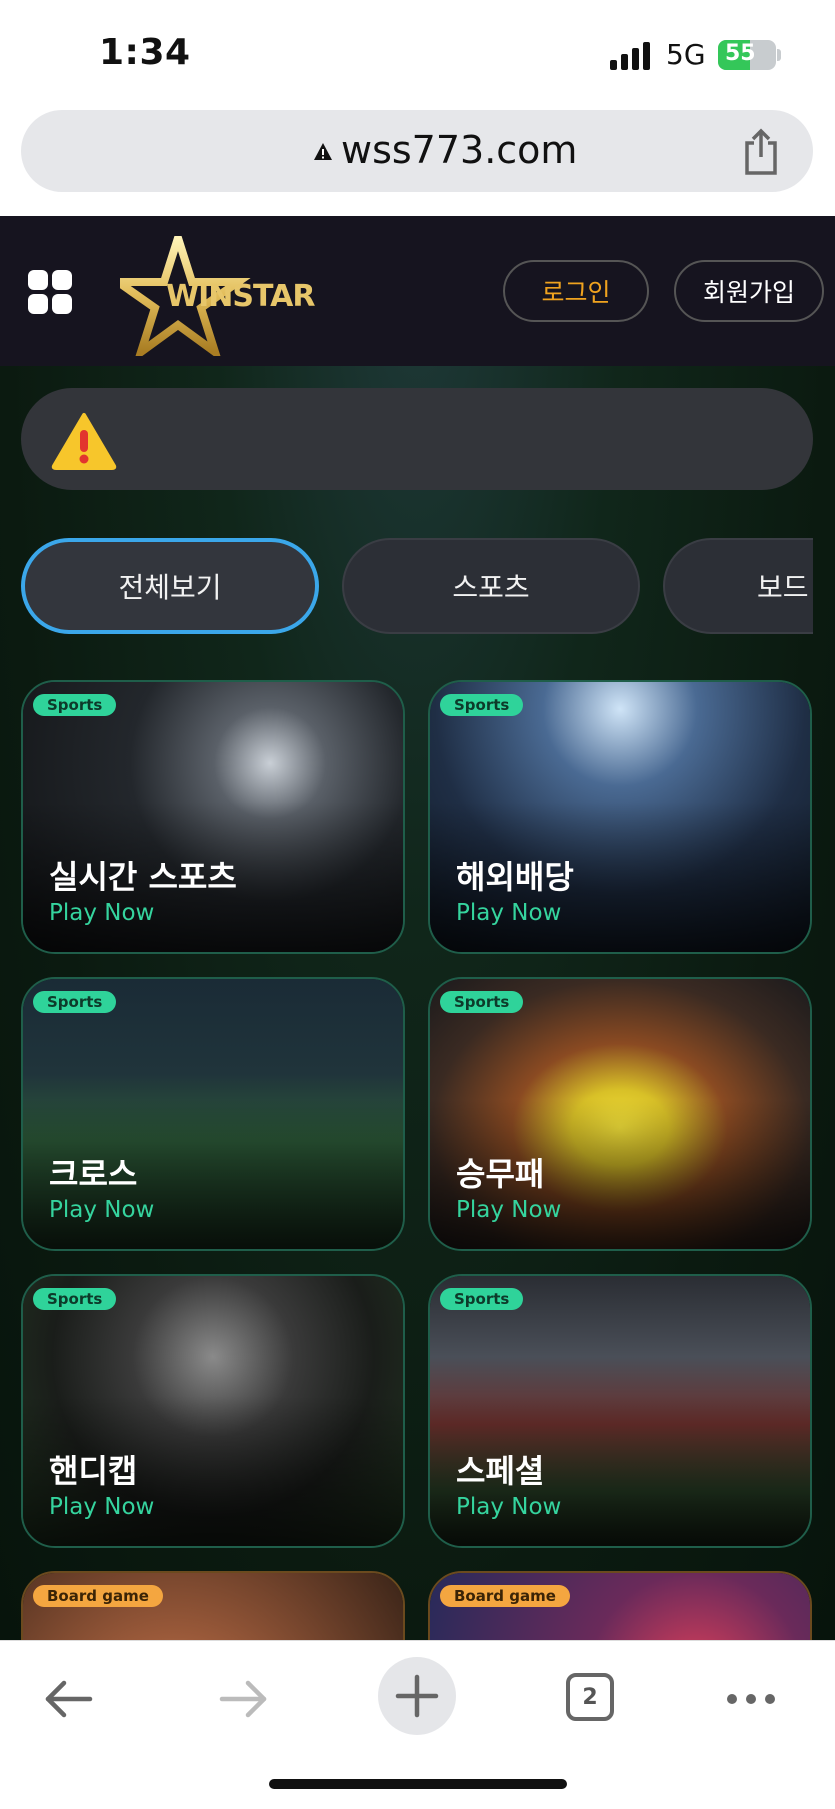 Image resolution: width=835 pixels, height=1809 pixels. Describe the element at coordinates (69, 1699) in the screenshot. I see `back-arrow-icon` at that location.